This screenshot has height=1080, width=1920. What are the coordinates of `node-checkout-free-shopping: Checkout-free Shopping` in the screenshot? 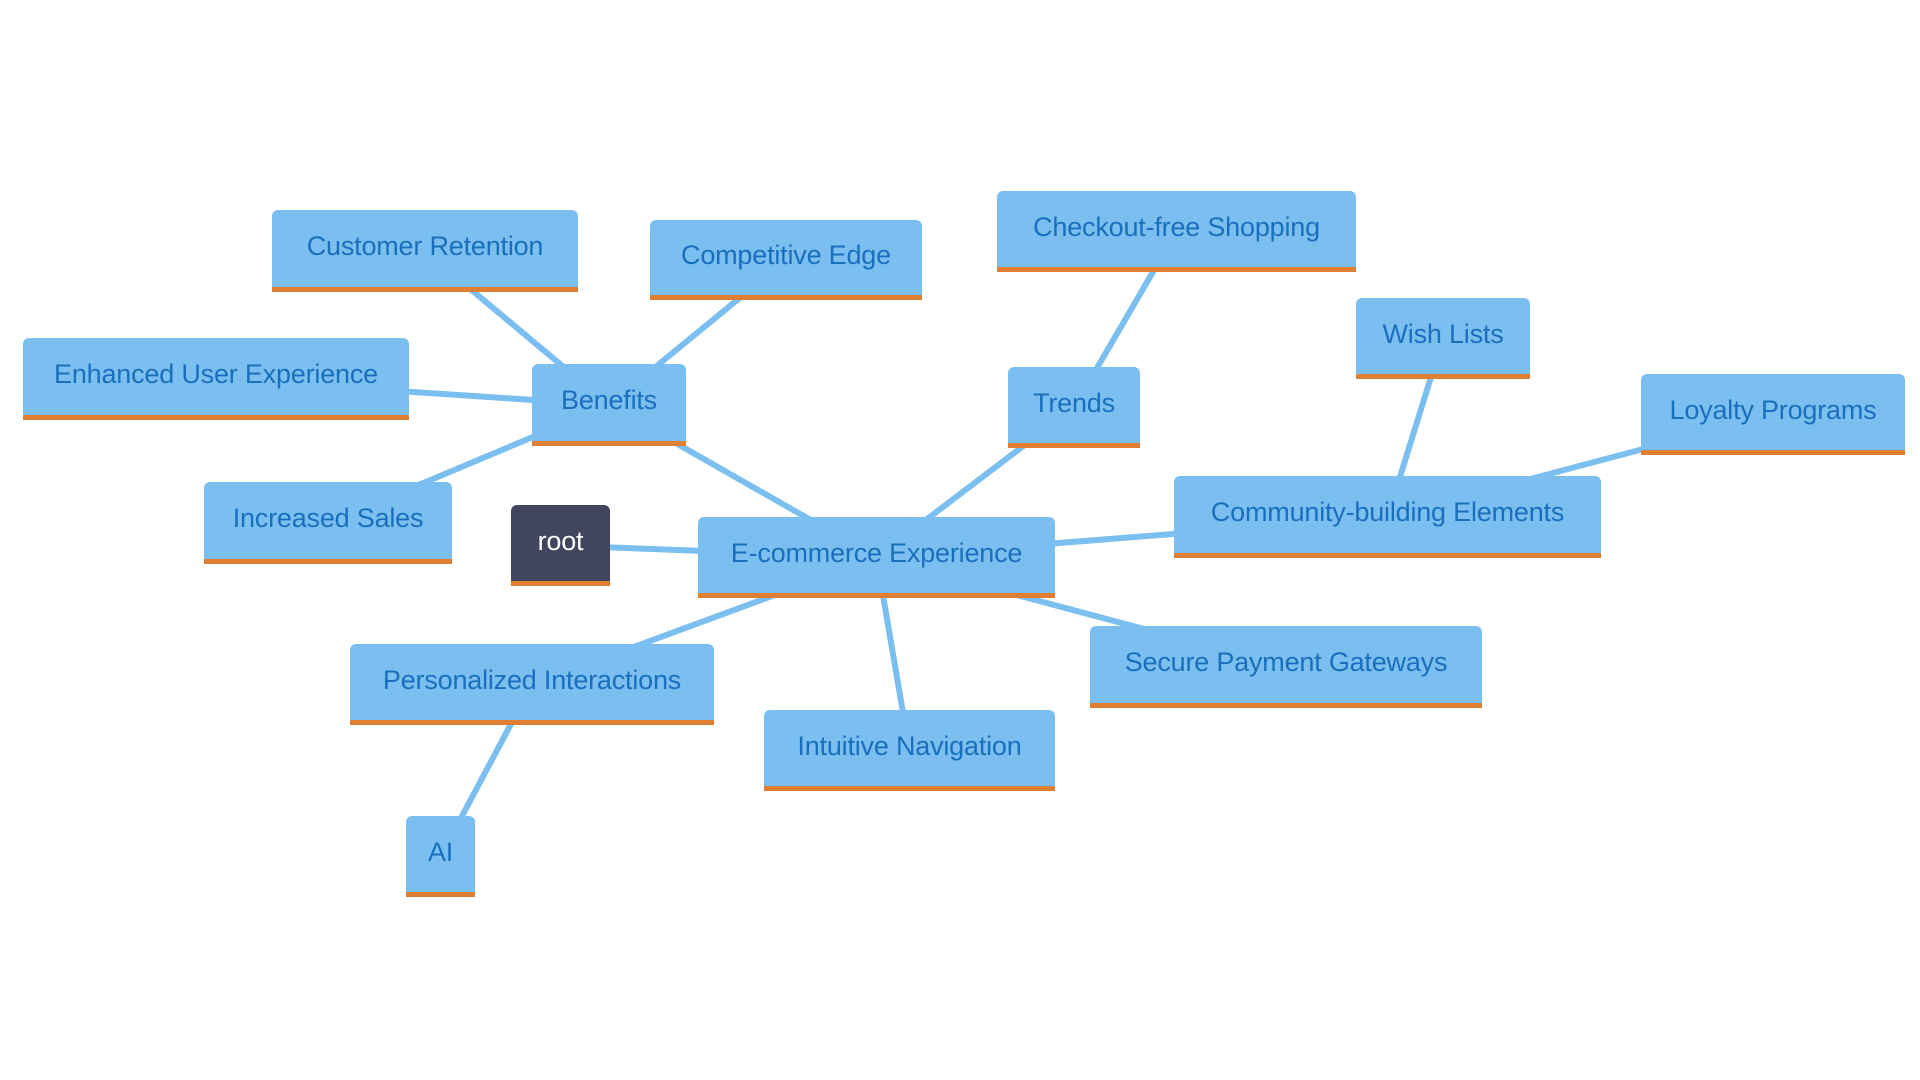 It's located at (1176, 231).